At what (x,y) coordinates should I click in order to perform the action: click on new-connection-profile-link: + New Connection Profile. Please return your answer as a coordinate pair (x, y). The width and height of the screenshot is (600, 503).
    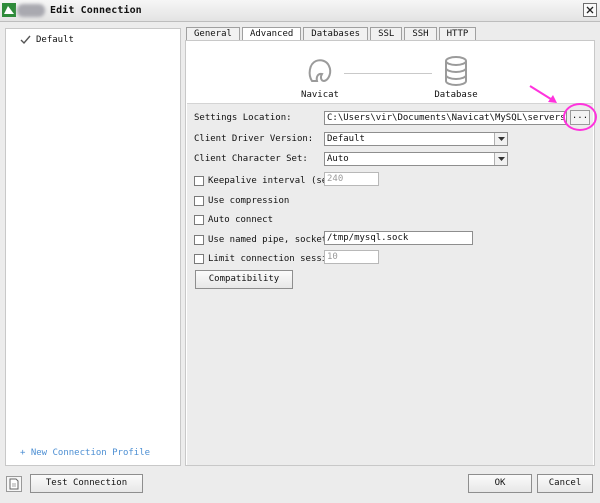
    Looking at the image, I should click on (85, 453).